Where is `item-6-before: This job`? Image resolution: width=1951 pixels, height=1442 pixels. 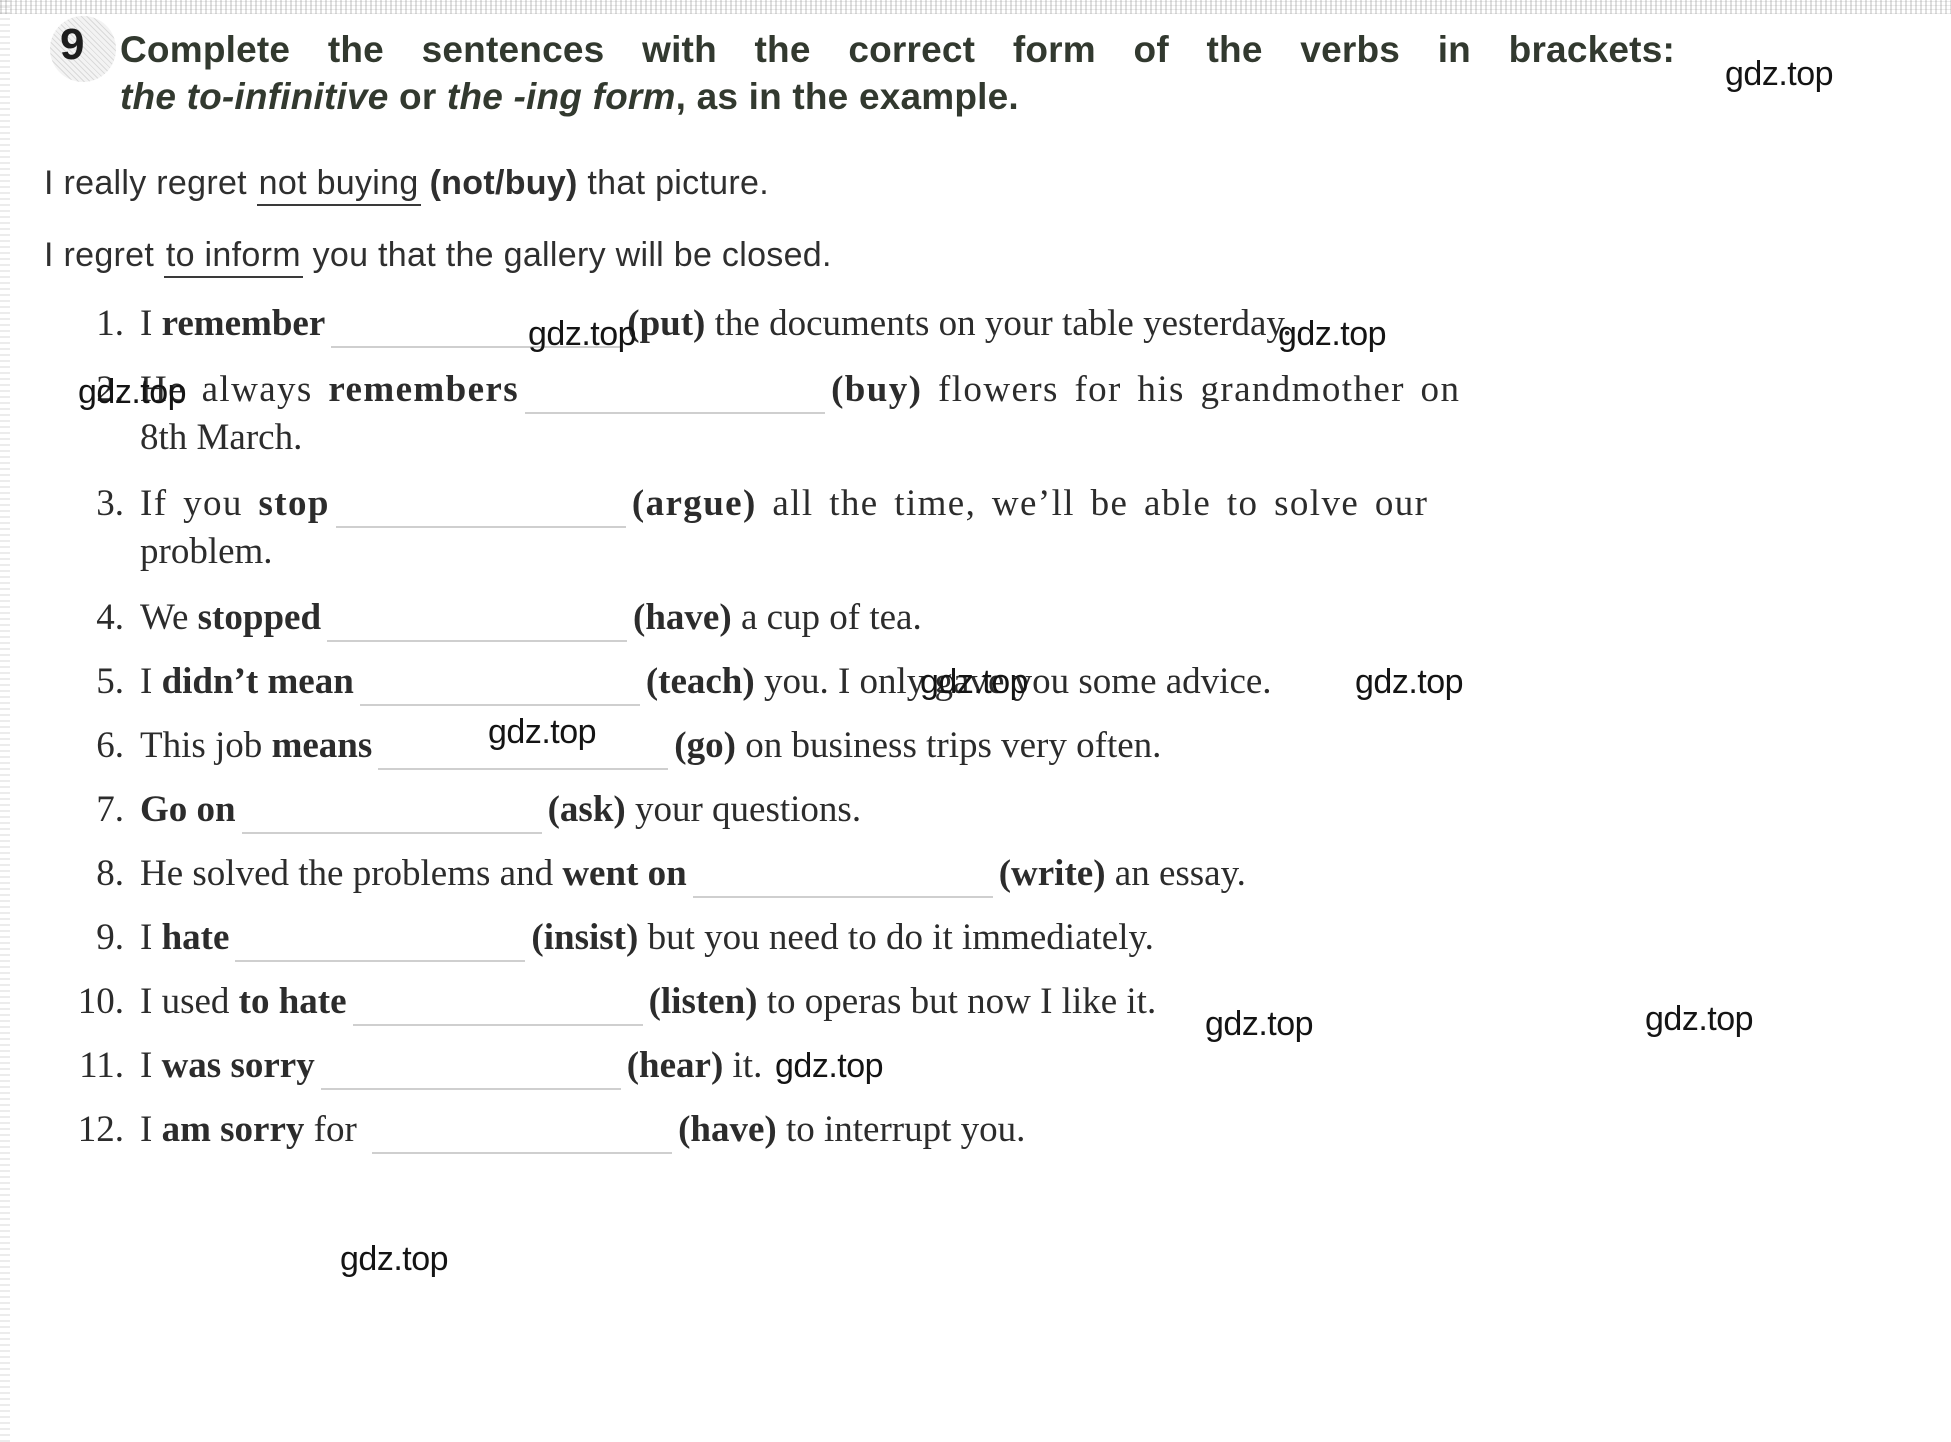 item-6-before: This job is located at coordinates (206, 745).